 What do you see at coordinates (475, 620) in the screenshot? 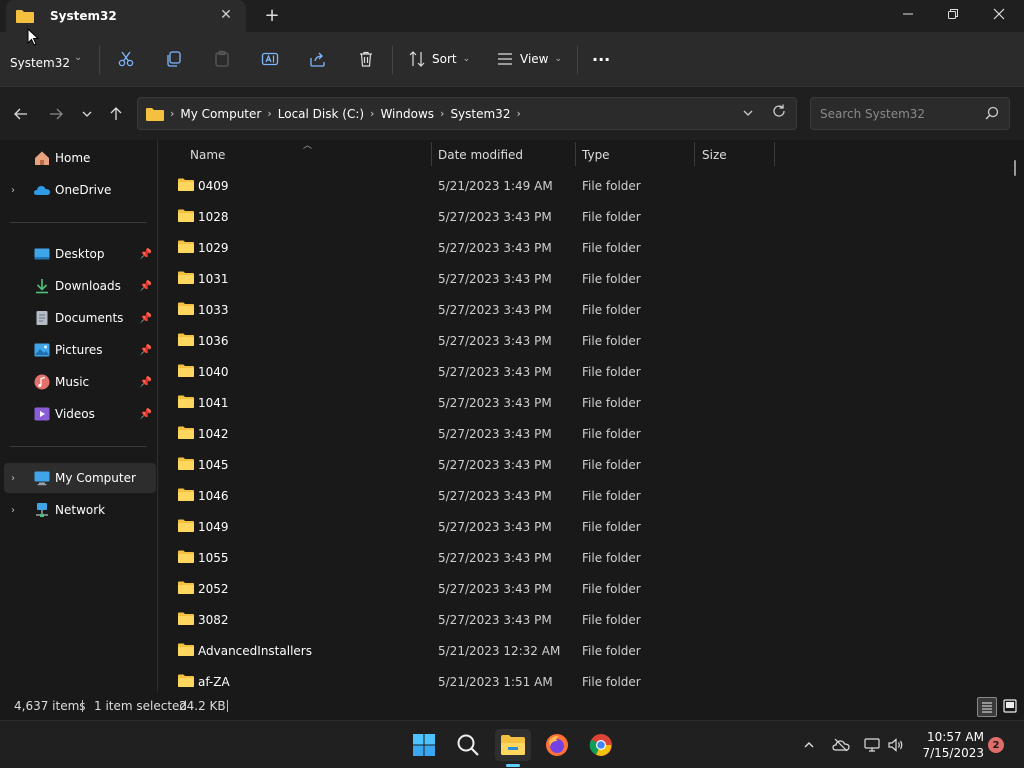
I see `table-row: 3082 5/27/2023 3:43 PM File folder` at bounding box center [475, 620].